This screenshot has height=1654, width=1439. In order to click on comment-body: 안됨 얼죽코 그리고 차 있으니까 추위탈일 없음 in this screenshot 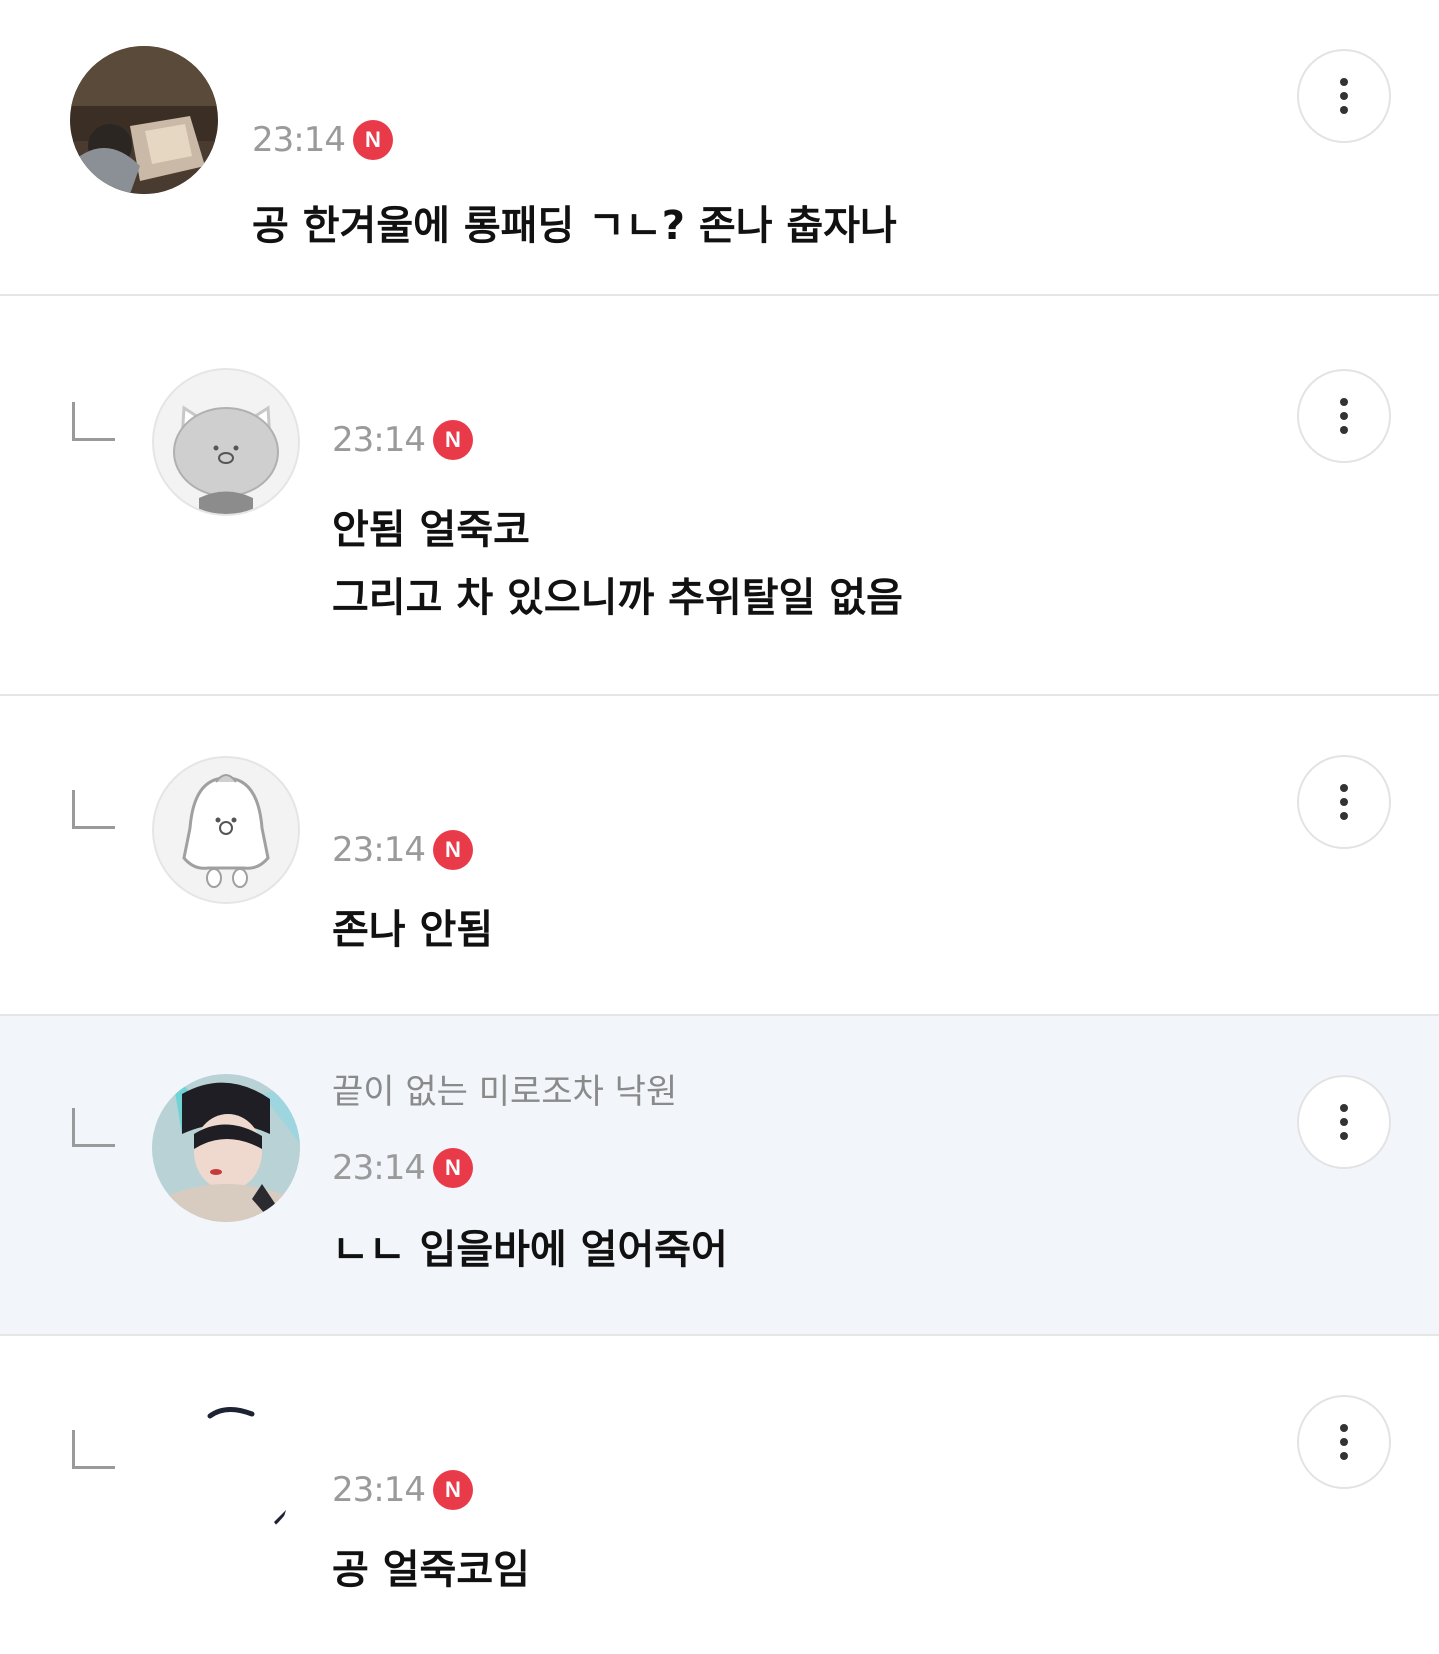, I will do `click(617, 564)`.